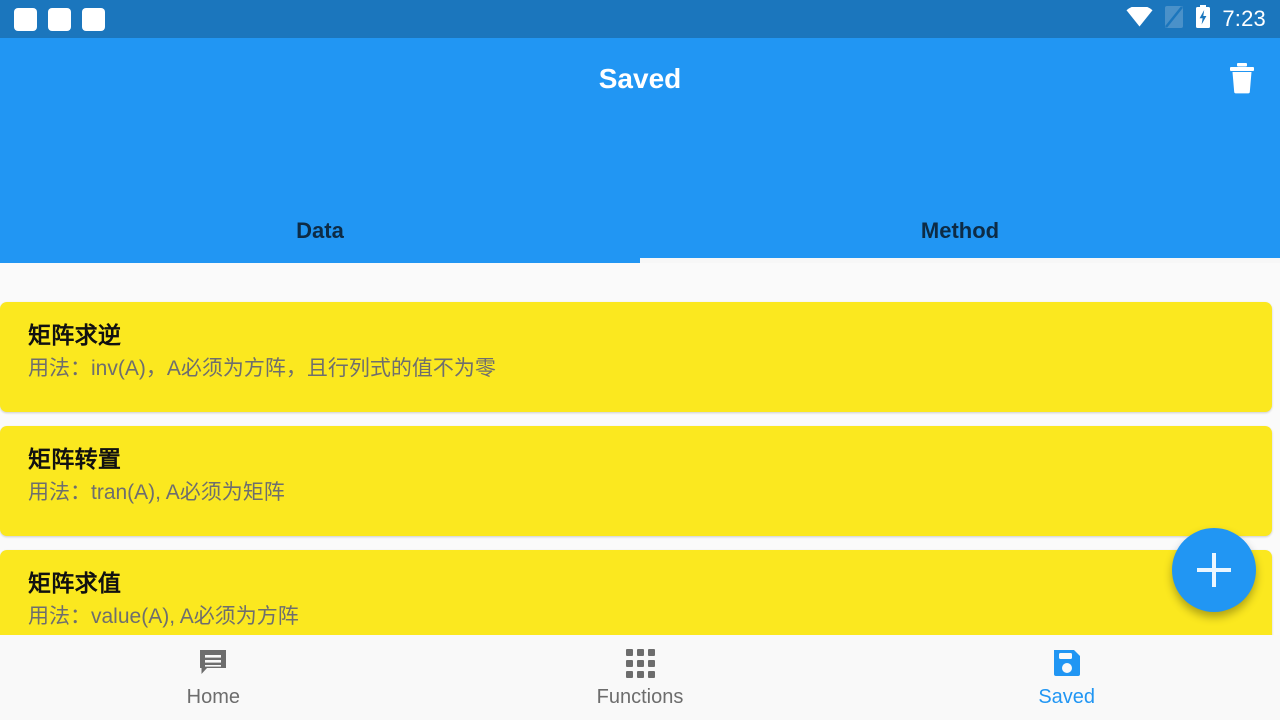 This screenshot has width=1280, height=720. I want to click on nav-item-home: Home, so click(213, 677).